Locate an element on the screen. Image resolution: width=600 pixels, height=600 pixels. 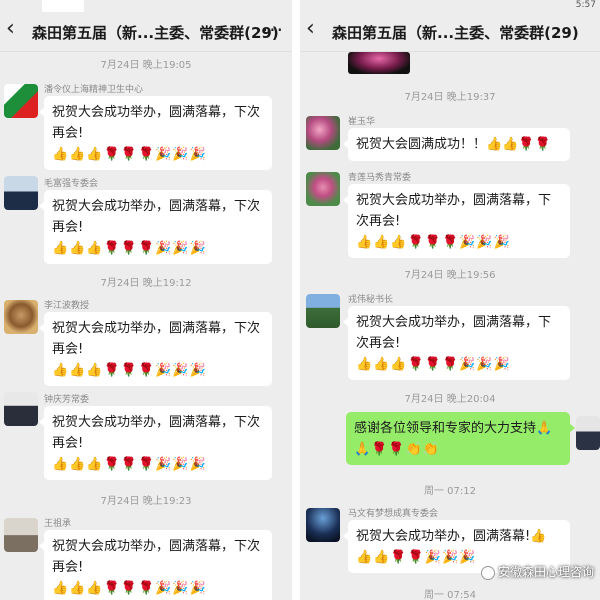
timestamp: 周一 07:12 is located at coordinates (450, 491).